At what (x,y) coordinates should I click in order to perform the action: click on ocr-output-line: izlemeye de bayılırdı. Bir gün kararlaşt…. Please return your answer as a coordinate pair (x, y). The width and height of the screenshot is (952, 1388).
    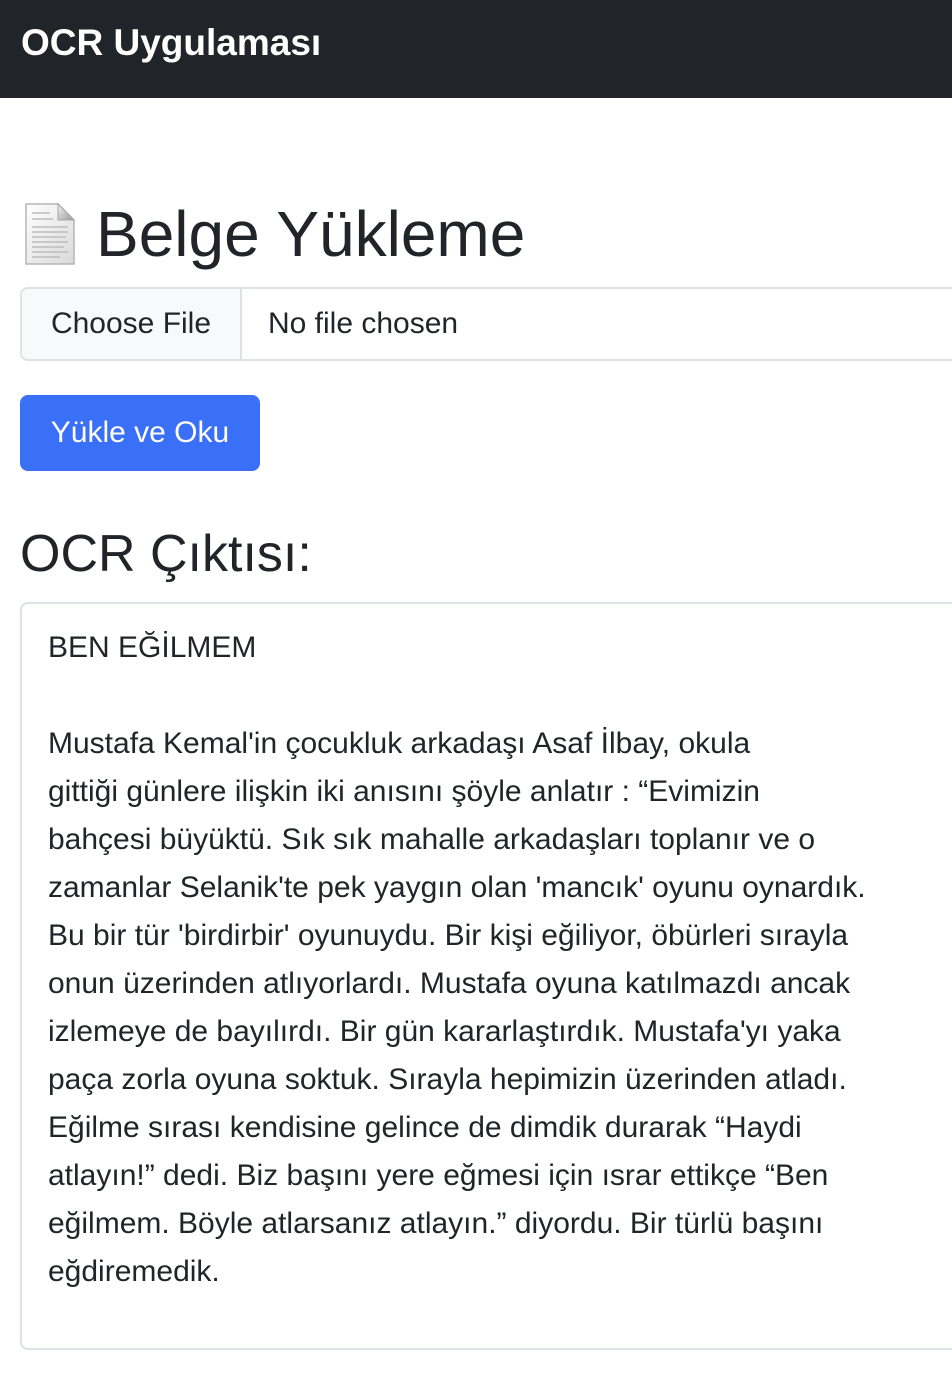
    Looking at the image, I should click on (444, 1031).